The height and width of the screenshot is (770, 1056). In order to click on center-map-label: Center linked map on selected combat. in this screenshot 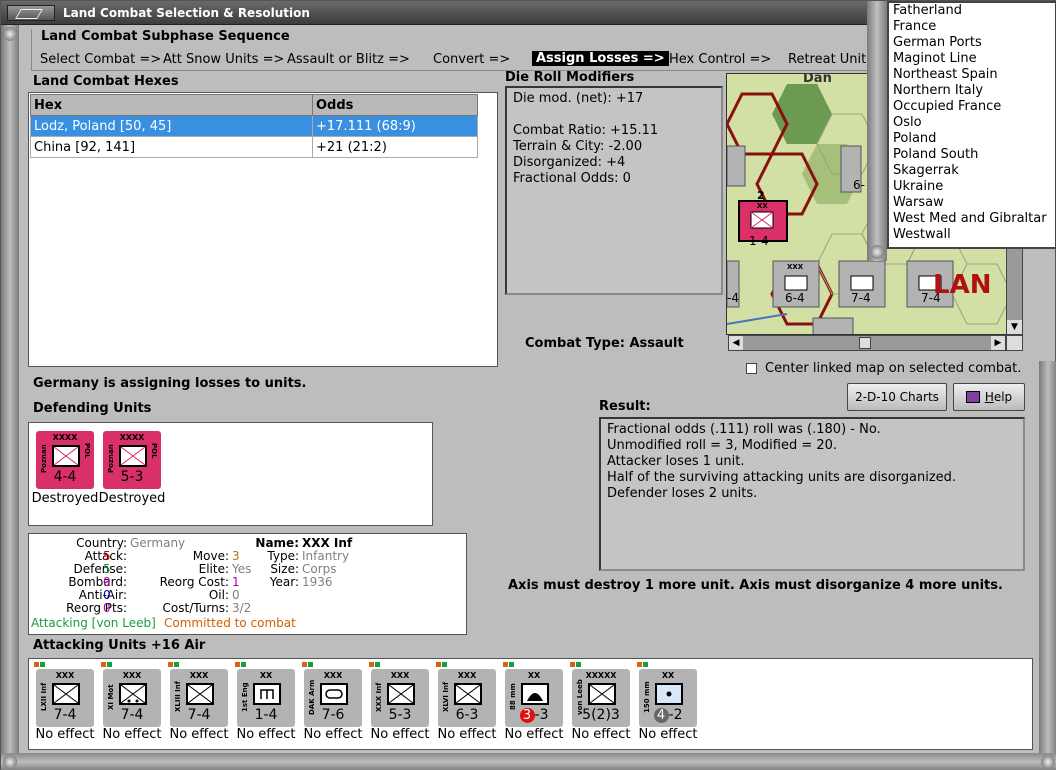, I will do `click(893, 368)`.